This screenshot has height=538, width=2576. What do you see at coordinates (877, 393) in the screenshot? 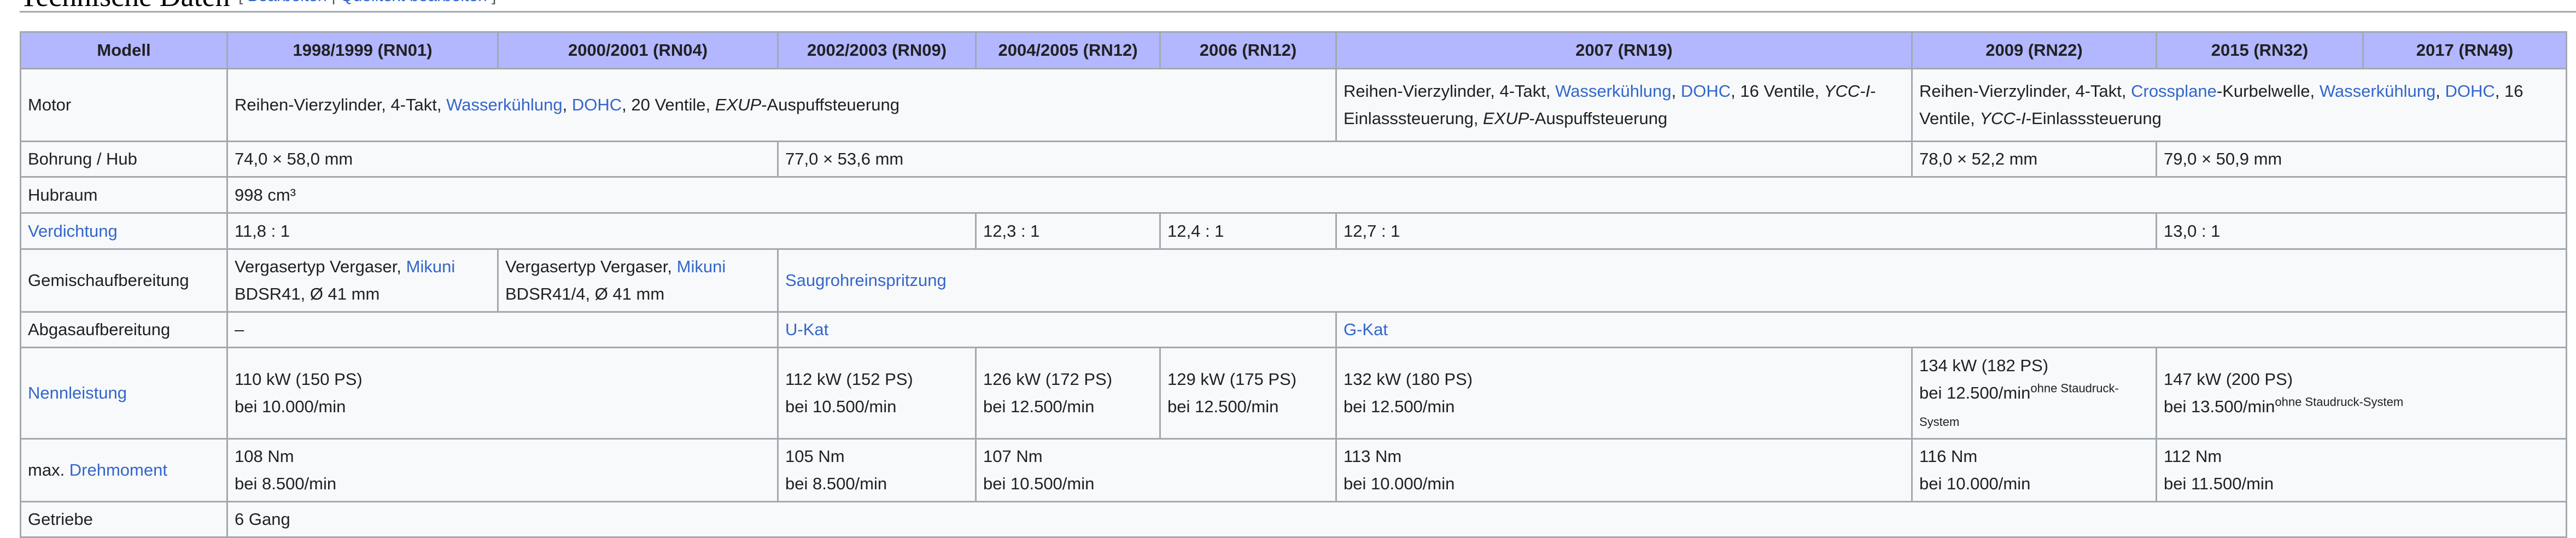
I see `nennleistung-cell: 112 kW (152 PS) bei 10.500/min` at bounding box center [877, 393].